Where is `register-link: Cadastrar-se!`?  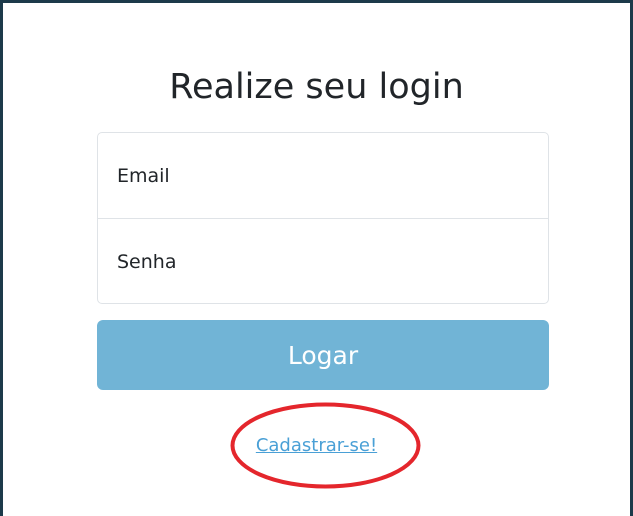
register-link: Cadastrar-se! is located at coordinates (316, 446).